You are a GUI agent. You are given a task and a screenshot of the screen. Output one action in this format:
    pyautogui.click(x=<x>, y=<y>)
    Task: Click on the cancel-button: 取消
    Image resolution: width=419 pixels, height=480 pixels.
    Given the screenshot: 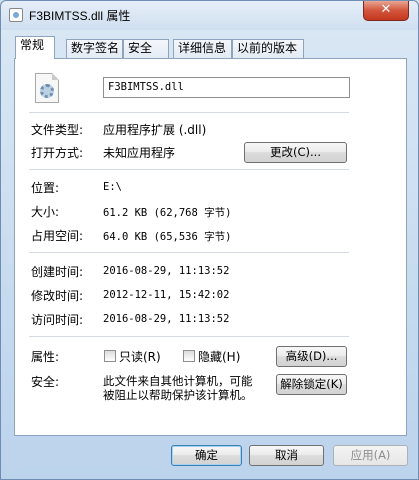 What is the action you would take?
    pyautogui.click(x=286, y=455)
    